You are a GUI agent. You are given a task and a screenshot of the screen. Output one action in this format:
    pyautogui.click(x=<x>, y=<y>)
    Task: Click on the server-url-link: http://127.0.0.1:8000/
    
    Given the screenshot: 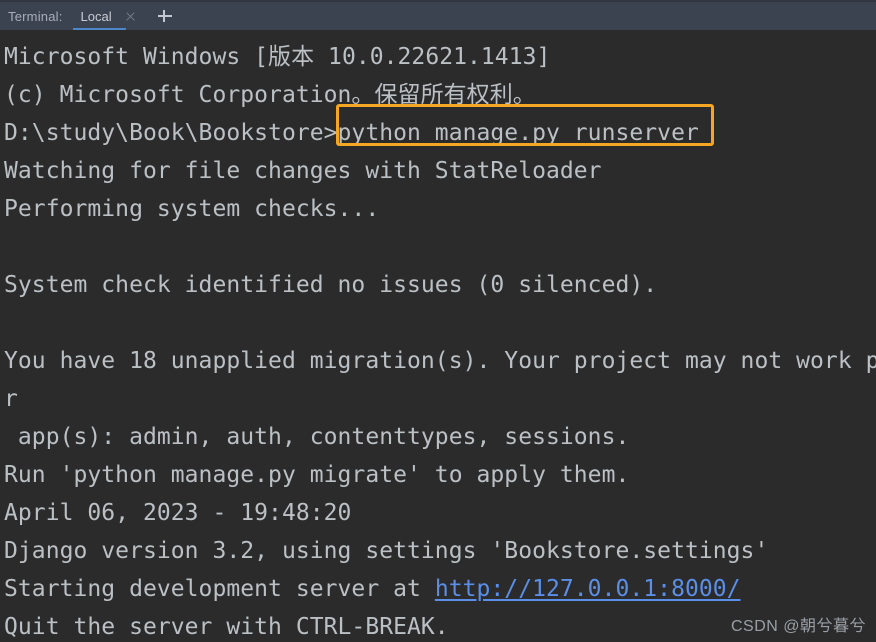 What is the action you would take?
    pyautogui.click(x=588, y=589)
    